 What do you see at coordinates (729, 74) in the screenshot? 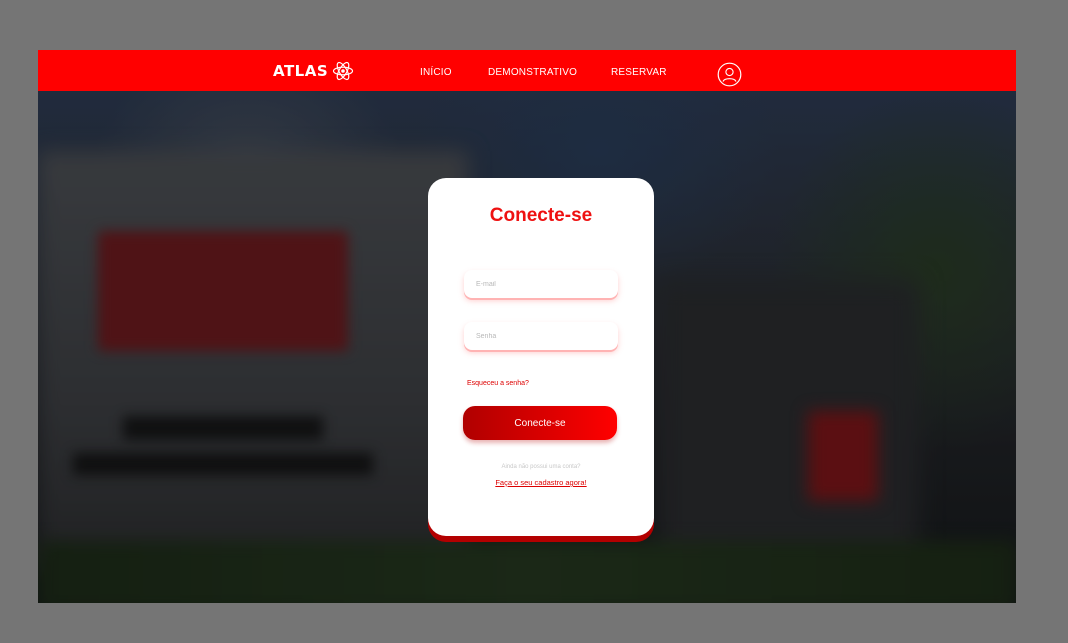
I see `user-profile-icon` at bounding box center [729, 74].